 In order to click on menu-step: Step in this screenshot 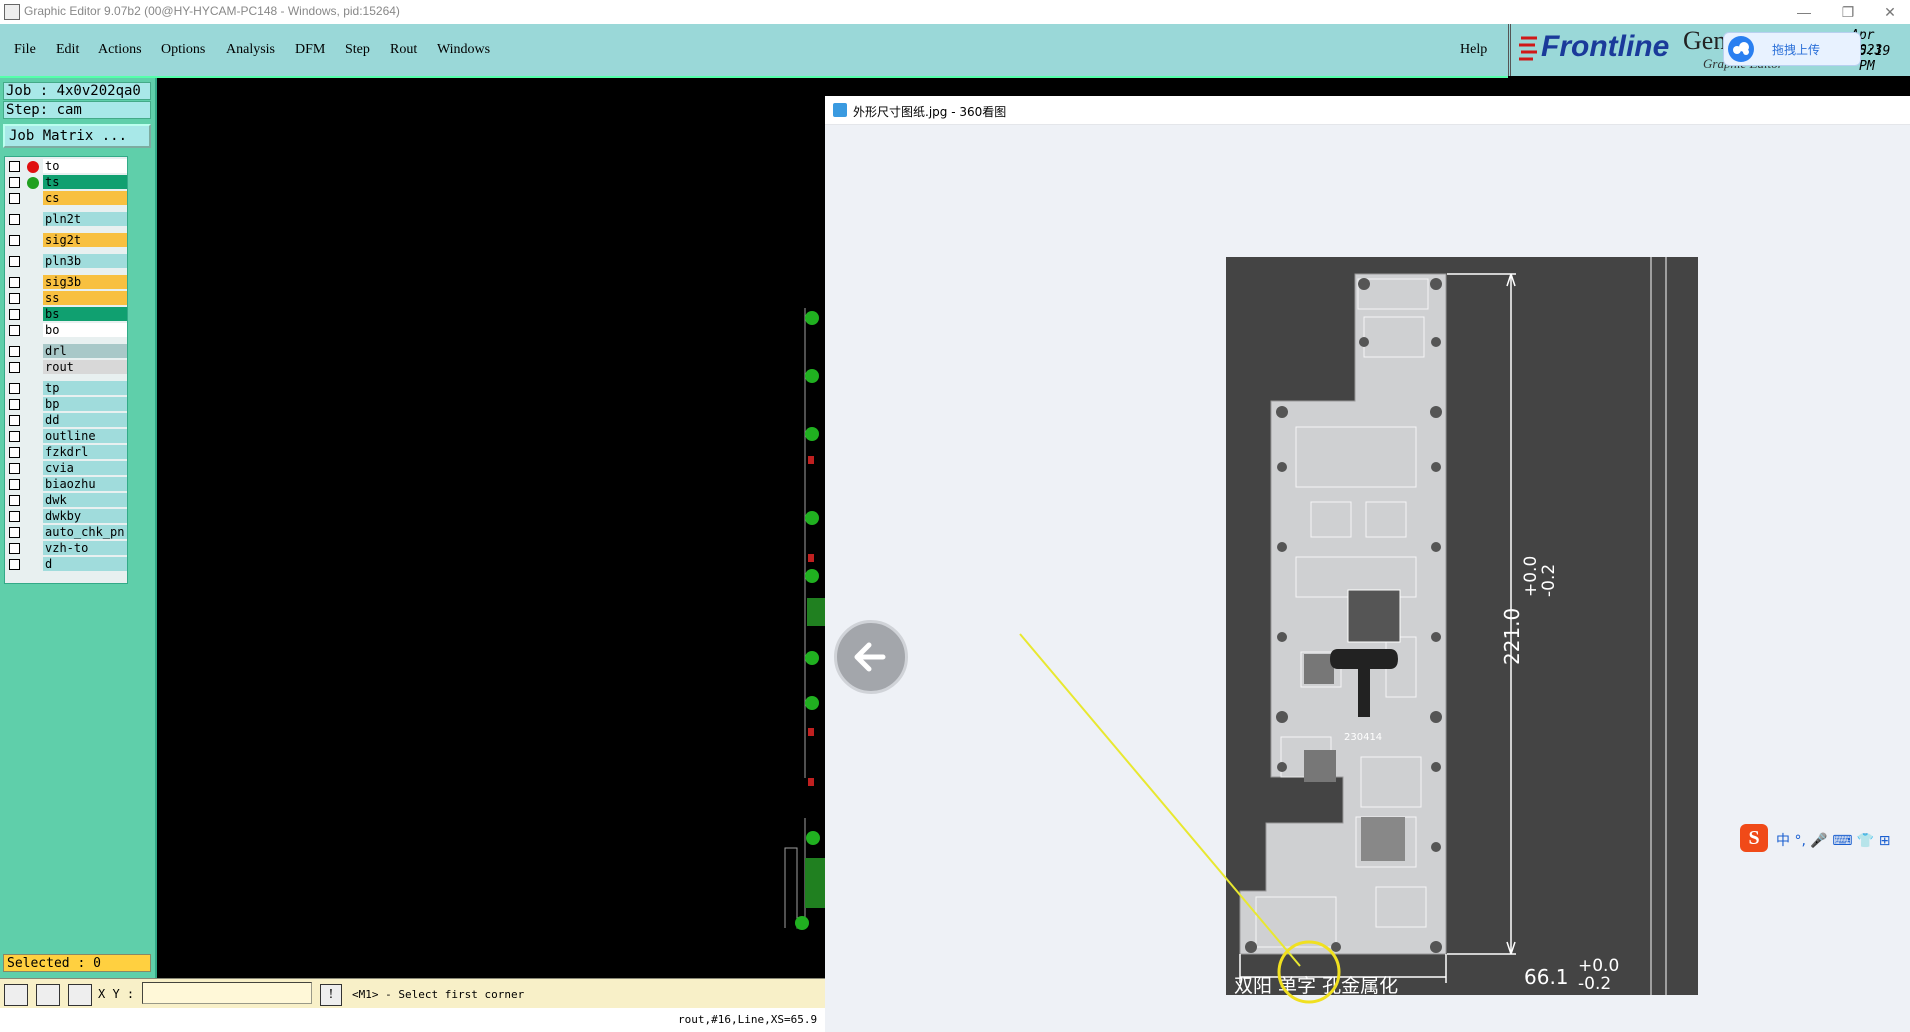, I will do `click(357, 50)`.